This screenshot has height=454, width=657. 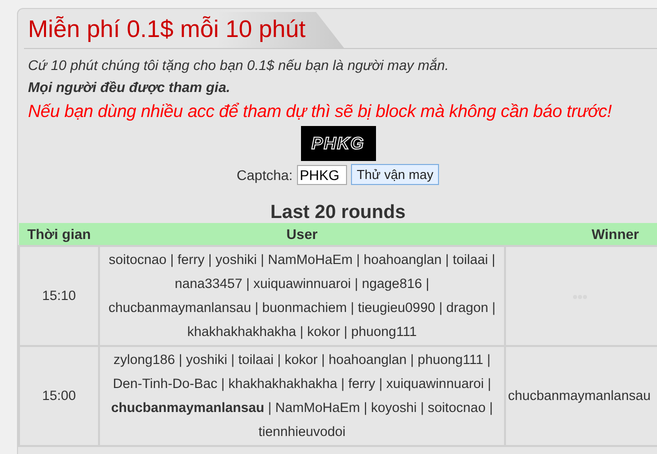 What do you see at coordinates (59, 296) in the screenshot?
I see `time-cell: 15:10` at bounding box center [59, 296].